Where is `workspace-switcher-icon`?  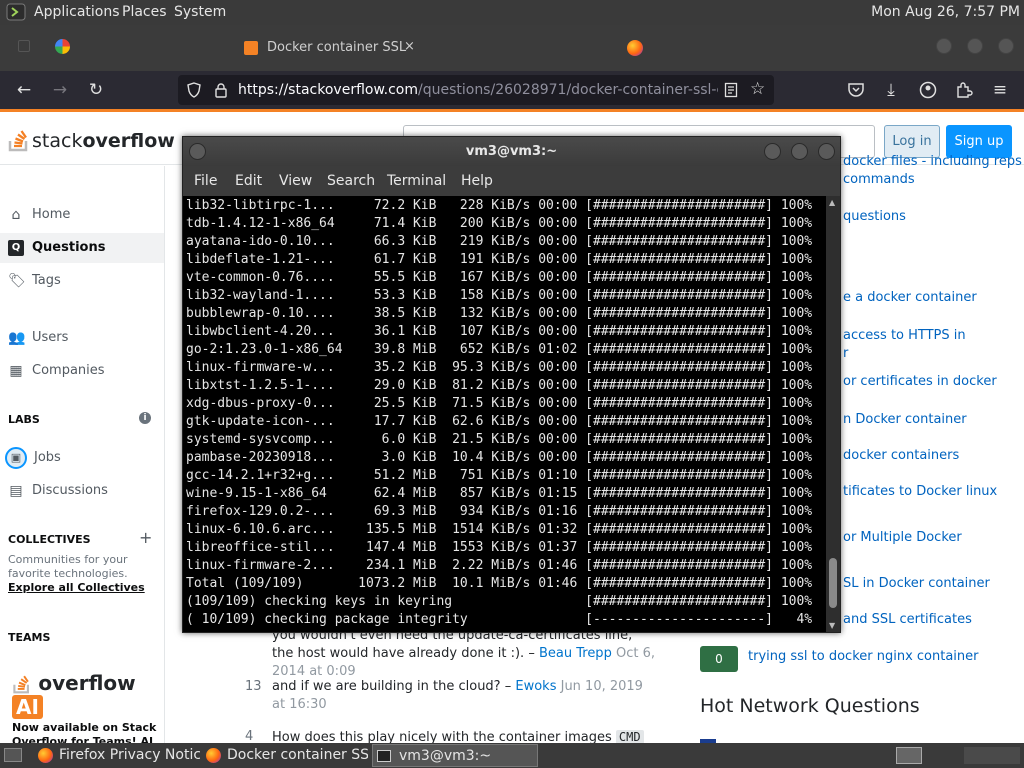
workspace-switcher-icon is located at coordinates (909, 755).